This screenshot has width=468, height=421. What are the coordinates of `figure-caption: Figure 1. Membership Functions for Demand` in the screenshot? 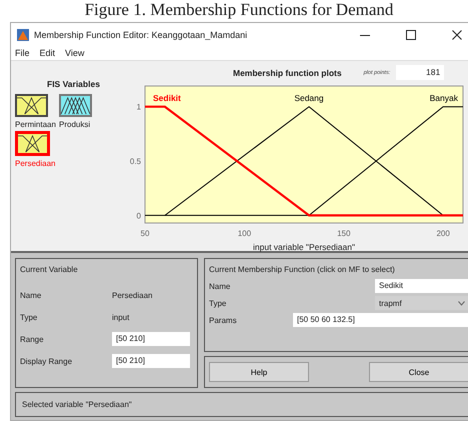 It's located at (239, 10).